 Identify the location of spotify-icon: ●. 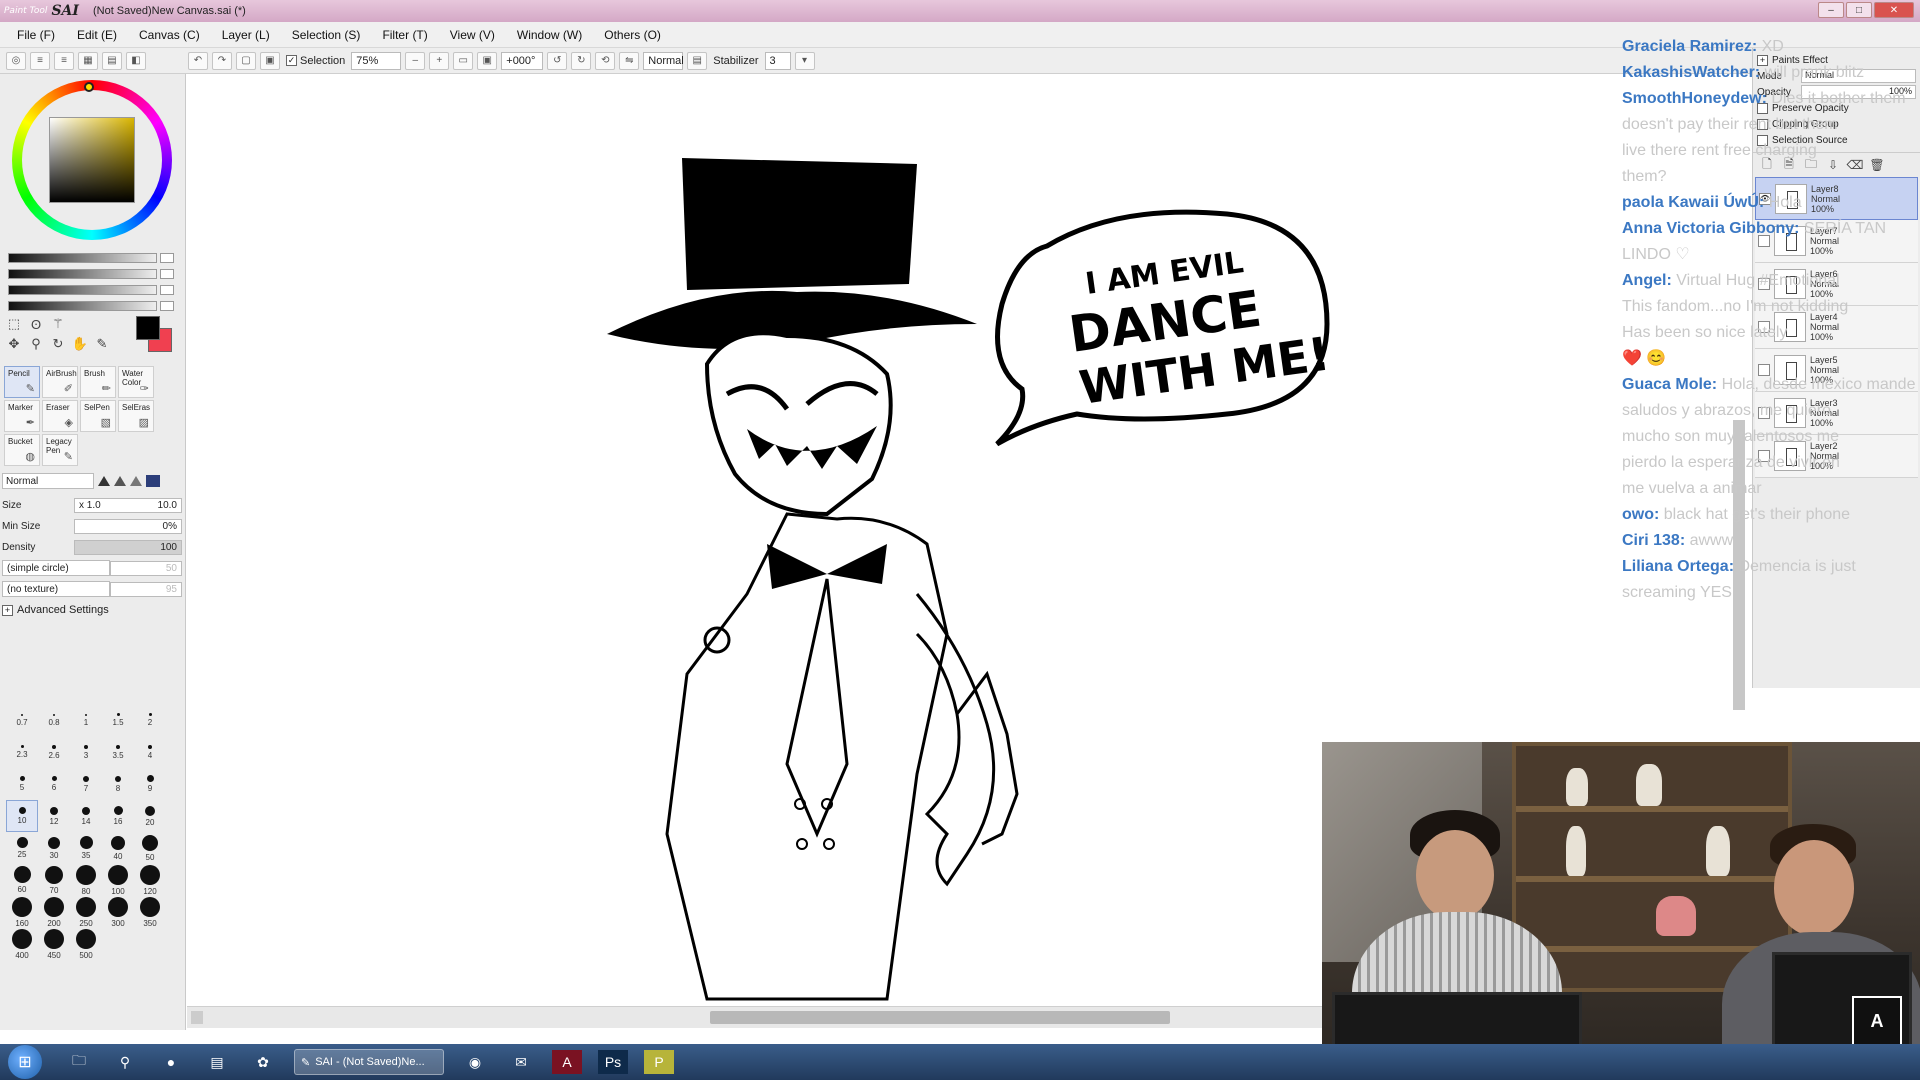
(171, 1062).